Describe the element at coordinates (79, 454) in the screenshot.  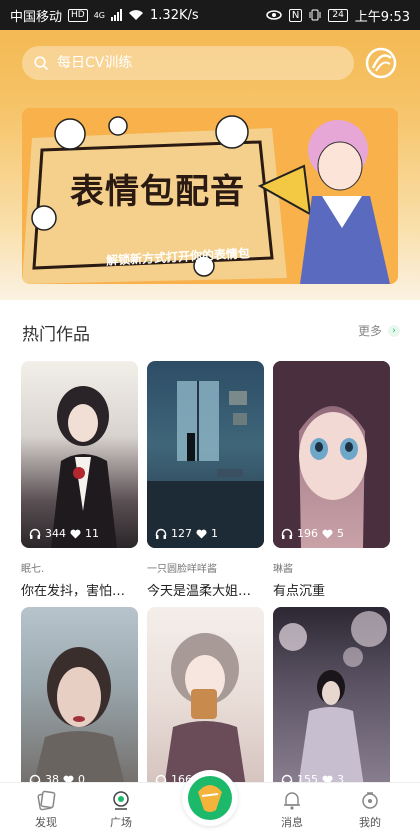
I see `work-thumbnail: 344 11` at that location.